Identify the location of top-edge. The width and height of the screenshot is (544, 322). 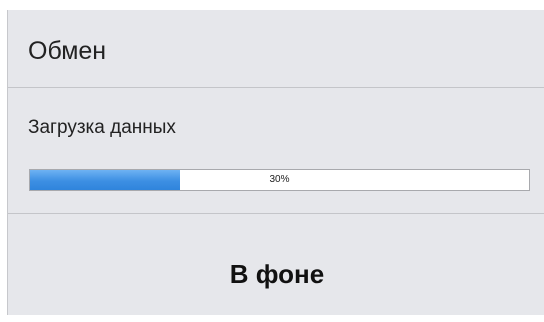
(272, 5).